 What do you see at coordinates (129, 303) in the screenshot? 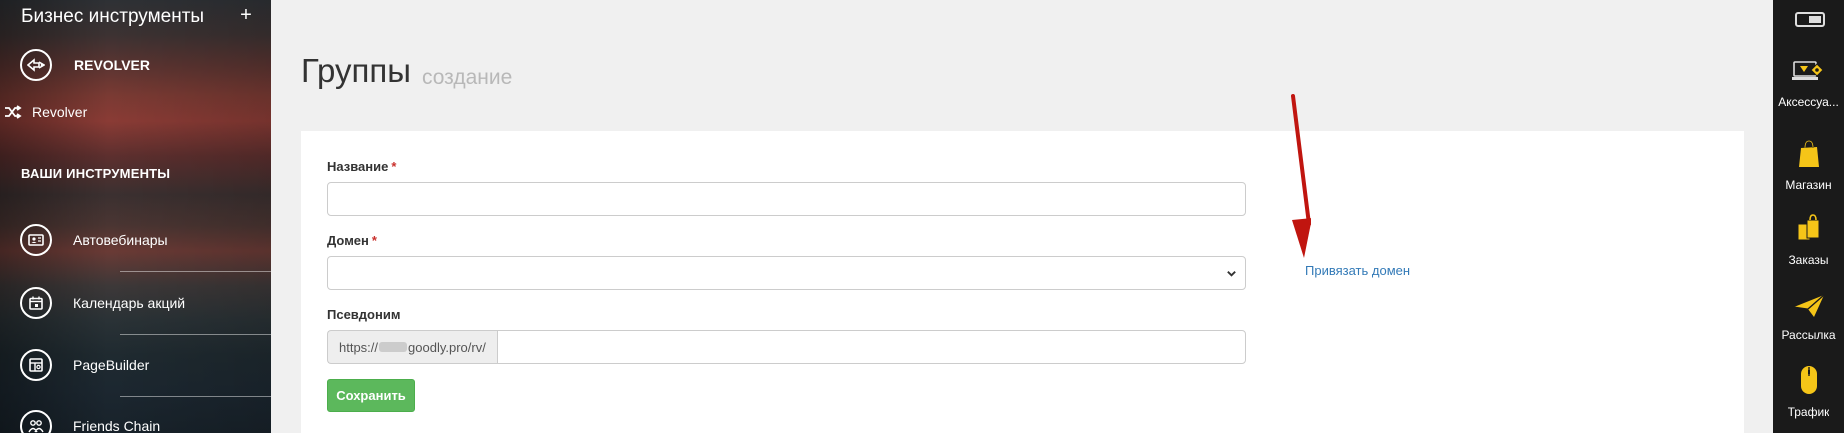
I see `sidebar-item-label: Календарь акций` at bounding box center [129, 303].